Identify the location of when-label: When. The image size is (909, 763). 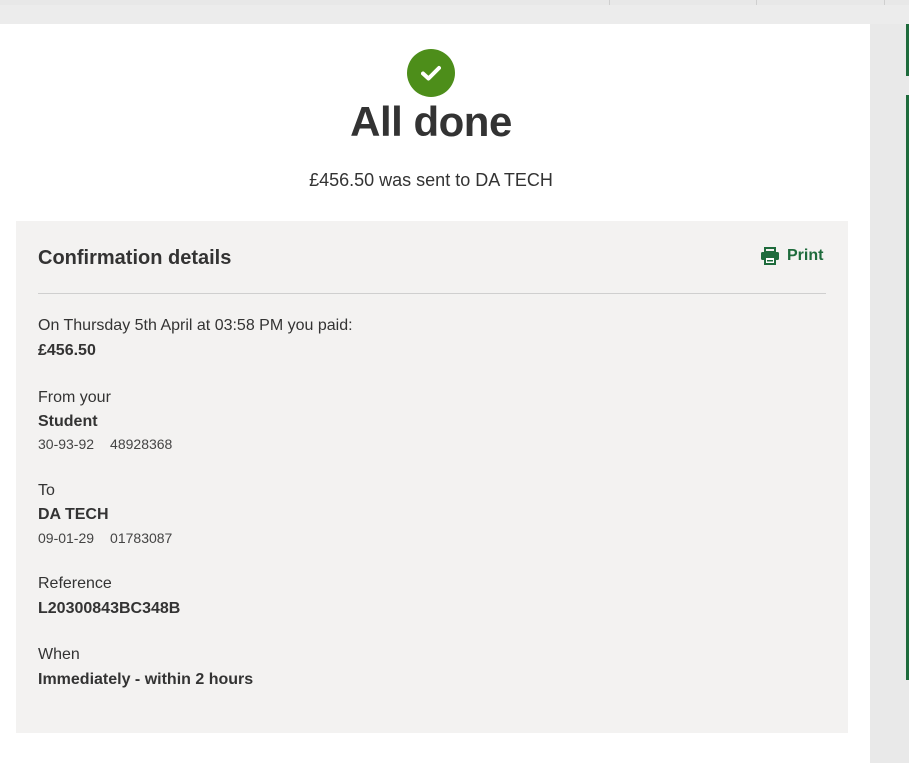
(59, 654).